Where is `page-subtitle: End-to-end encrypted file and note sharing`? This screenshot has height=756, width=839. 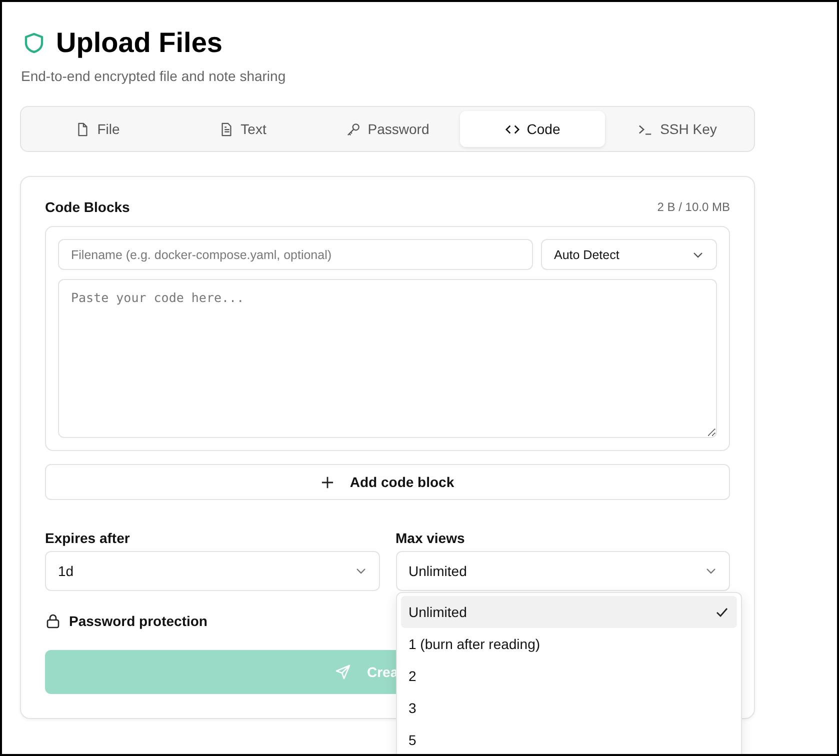 page-subtitle: End-to-end encrypted file and note sharing is located at coordinates (154, 76).